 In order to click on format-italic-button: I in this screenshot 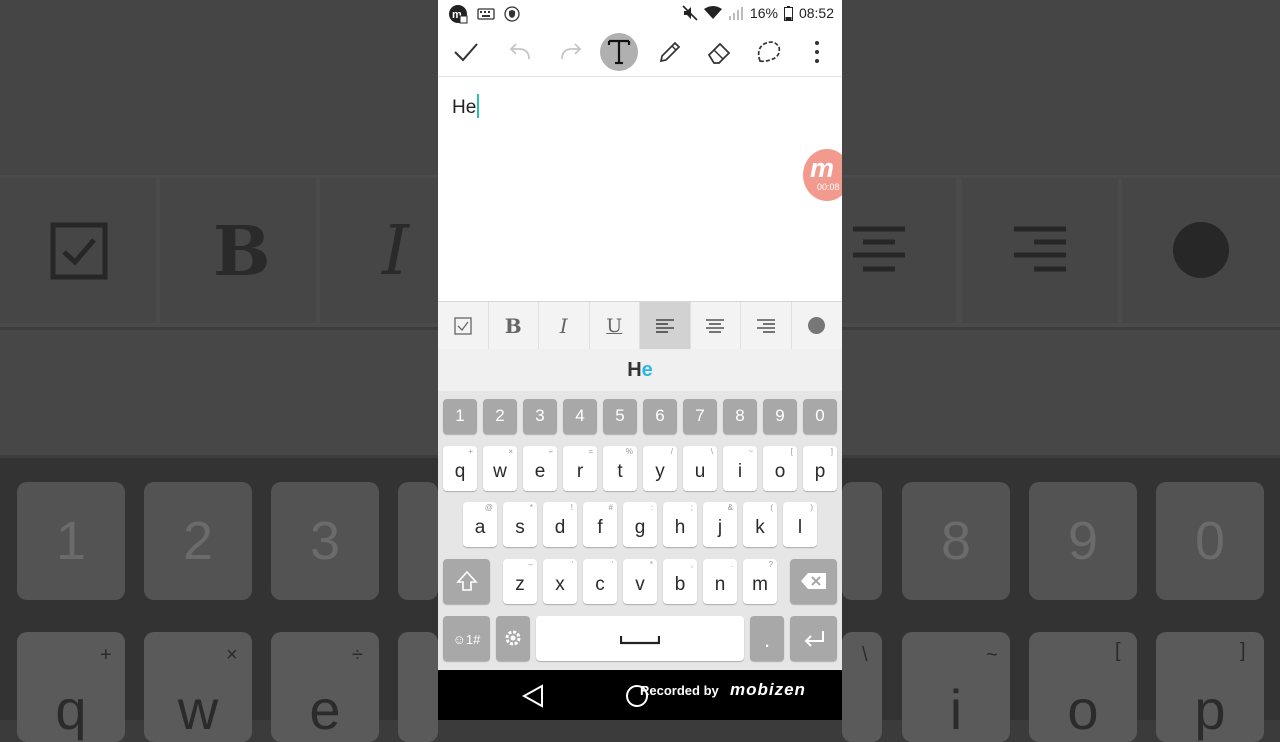, I will do `click(564, 325)`.